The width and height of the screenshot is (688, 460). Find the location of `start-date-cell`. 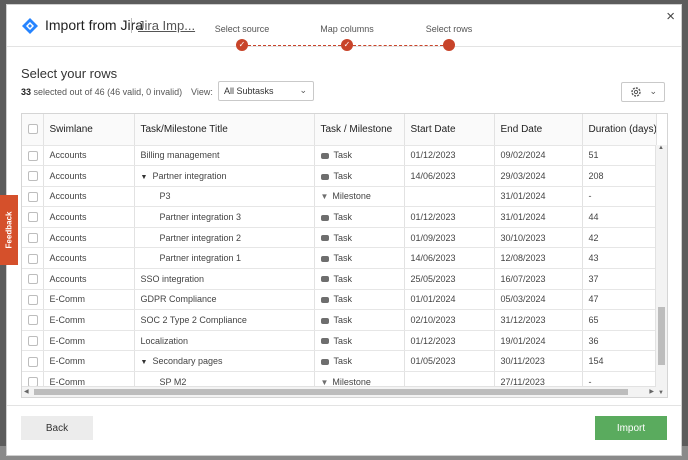

start-date-cell is located at coordinates (449, 197).